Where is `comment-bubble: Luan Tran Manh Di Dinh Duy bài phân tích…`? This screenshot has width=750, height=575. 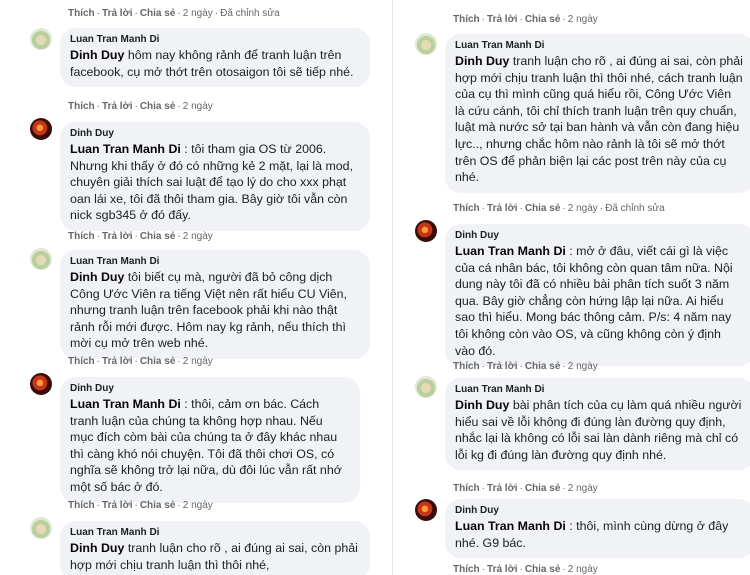
comment-bubble: Luan Tran Manh Di Dinh Duy bài phân tích… is located at coordinates (597, 424).